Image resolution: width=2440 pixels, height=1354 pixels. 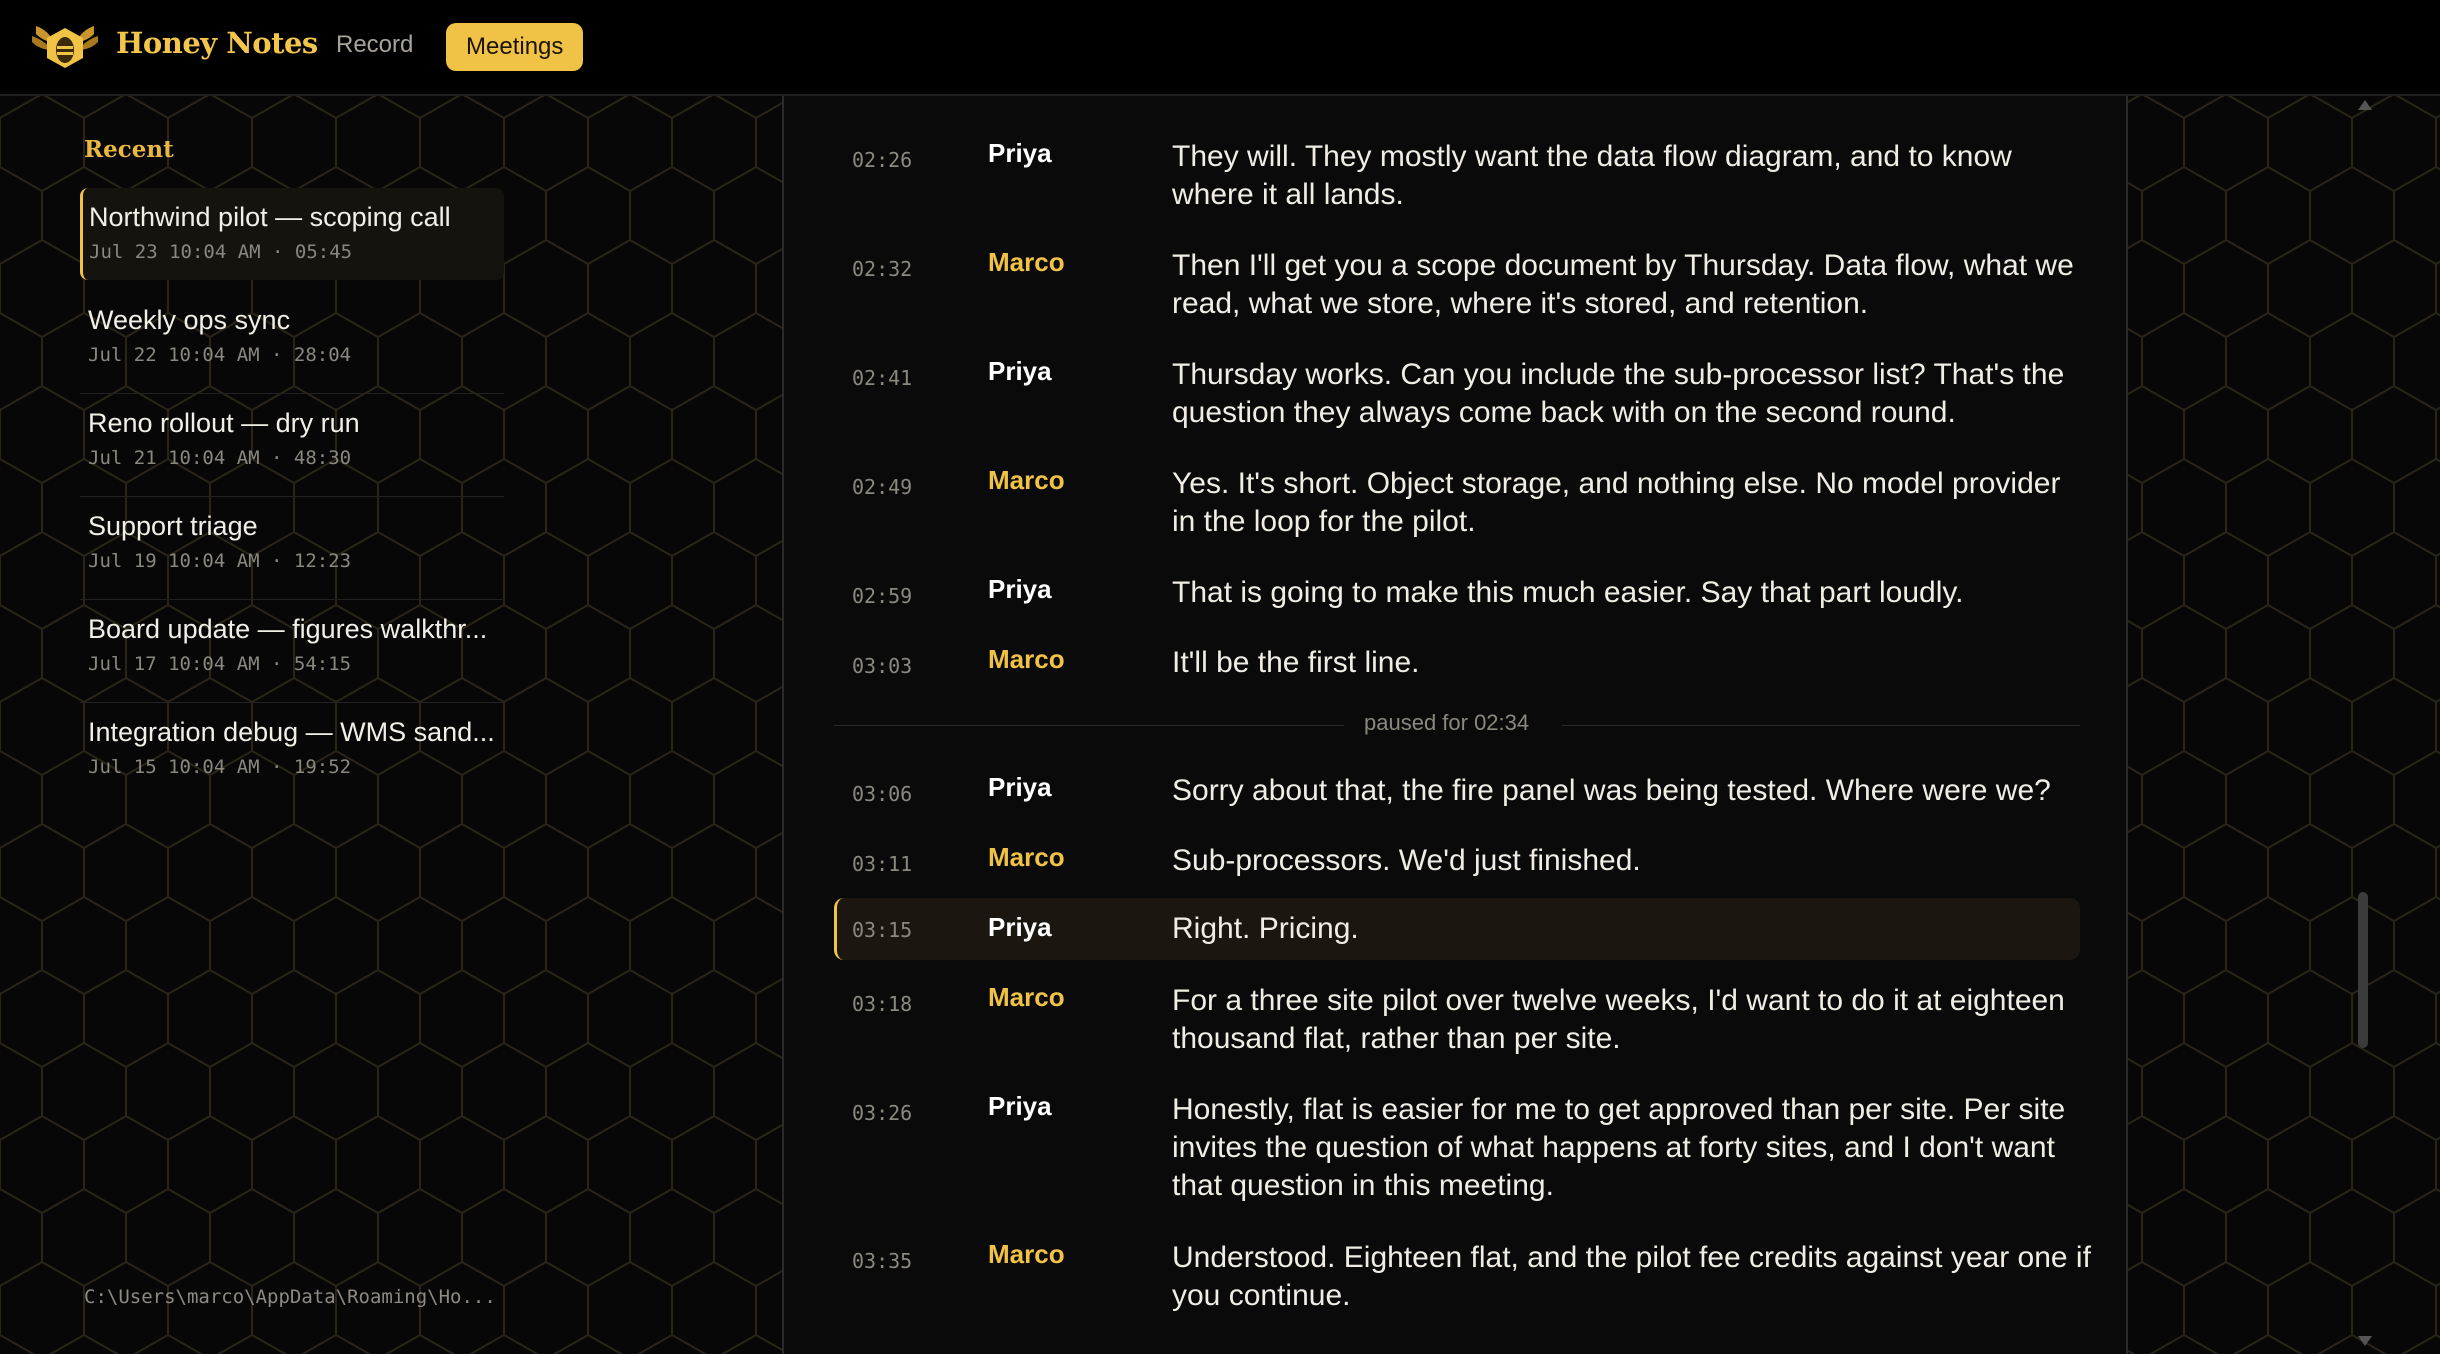 I want to click on transcript-line-current: 03:15 Priya Right. Pricing., so click(x=1457, y=929).